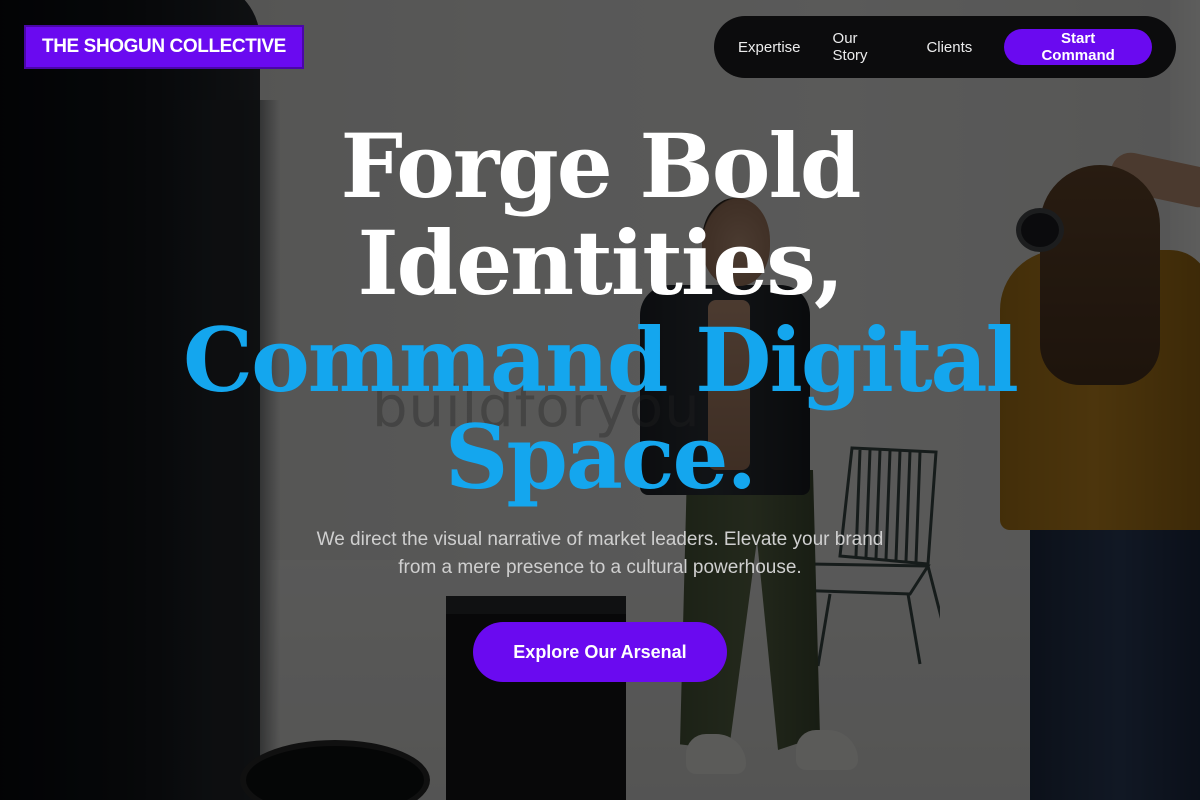 The width and height of the screenshot is (1200, 800). Describe the element at coordinates (1078, 47) in the screenshot. I see `start-command-button: Start Command` at that location.